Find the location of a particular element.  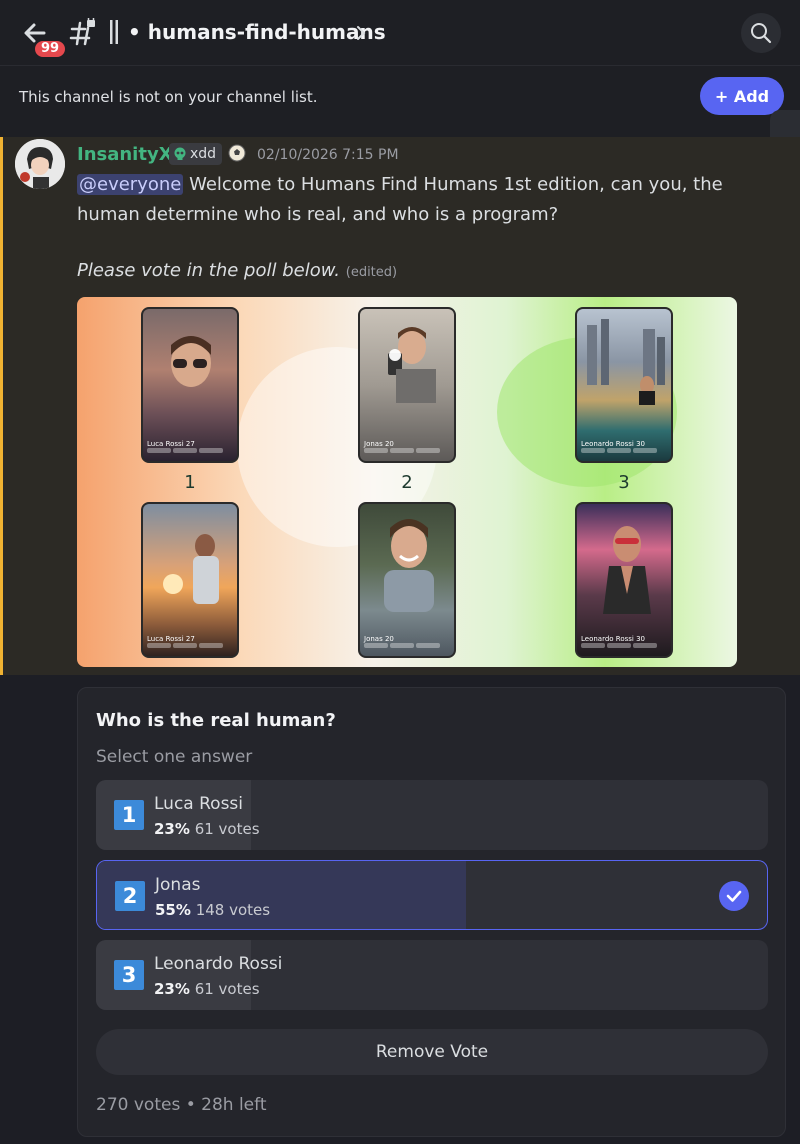

option-votes: 148 votes is located at coordinates (233, 910).